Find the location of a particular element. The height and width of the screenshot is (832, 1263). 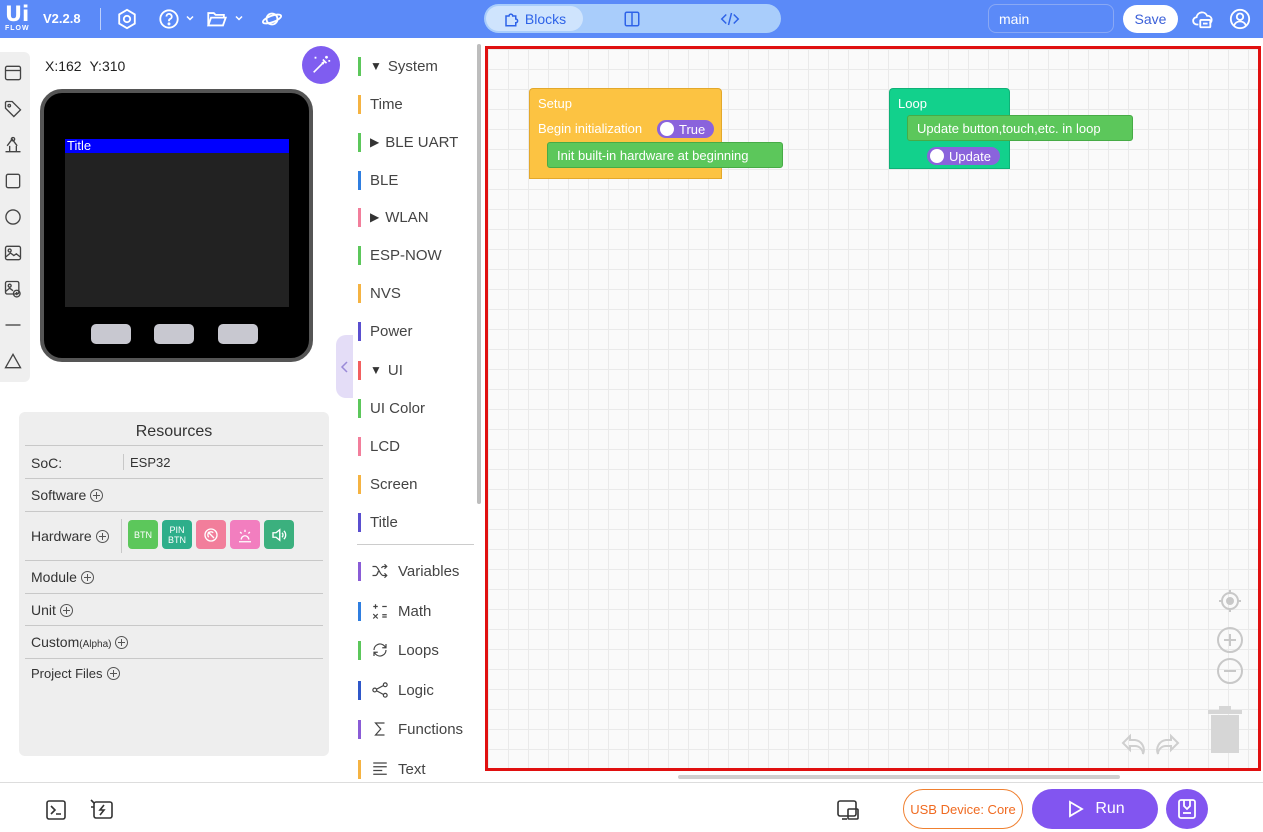

custom-label: Custom(Alpha) is located at coordinates (80, 642).